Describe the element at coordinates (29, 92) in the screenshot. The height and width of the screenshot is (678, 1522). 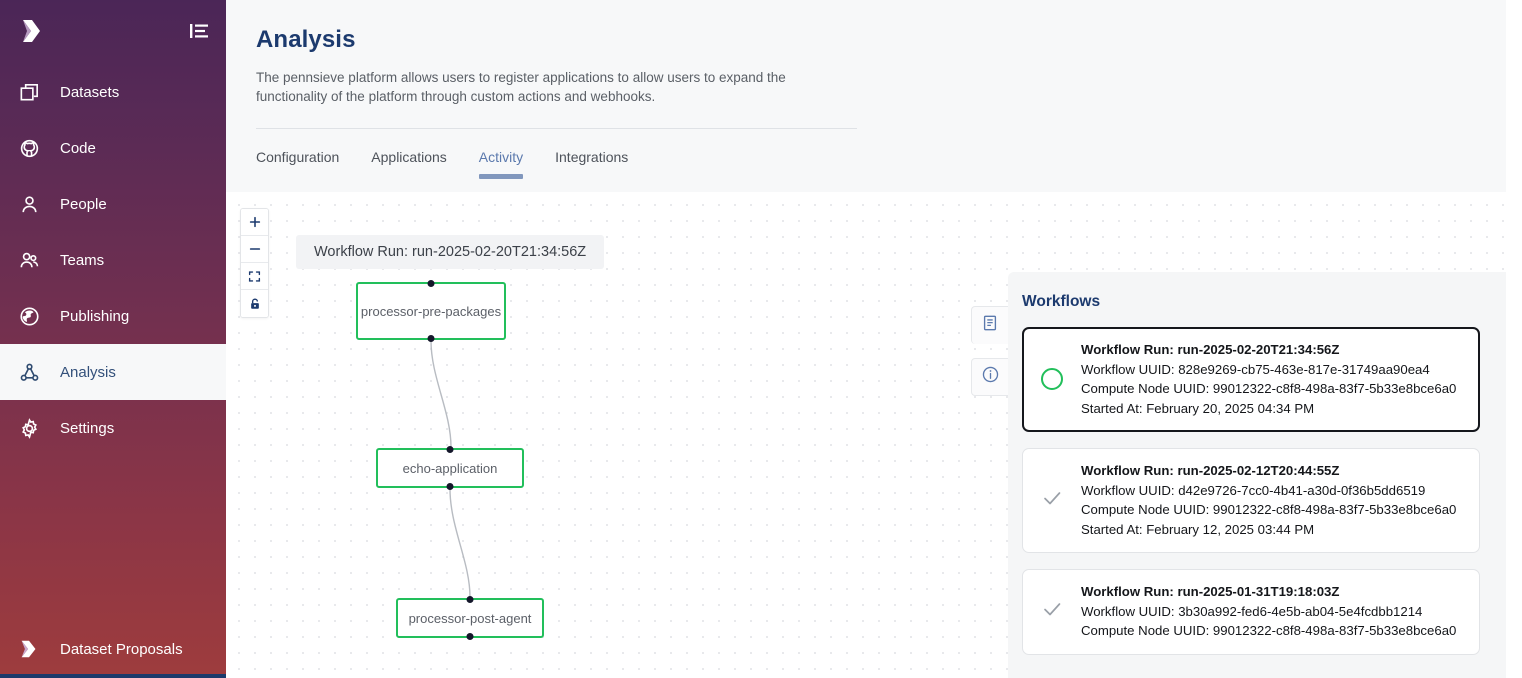
I see `datasets-icon` at that location.